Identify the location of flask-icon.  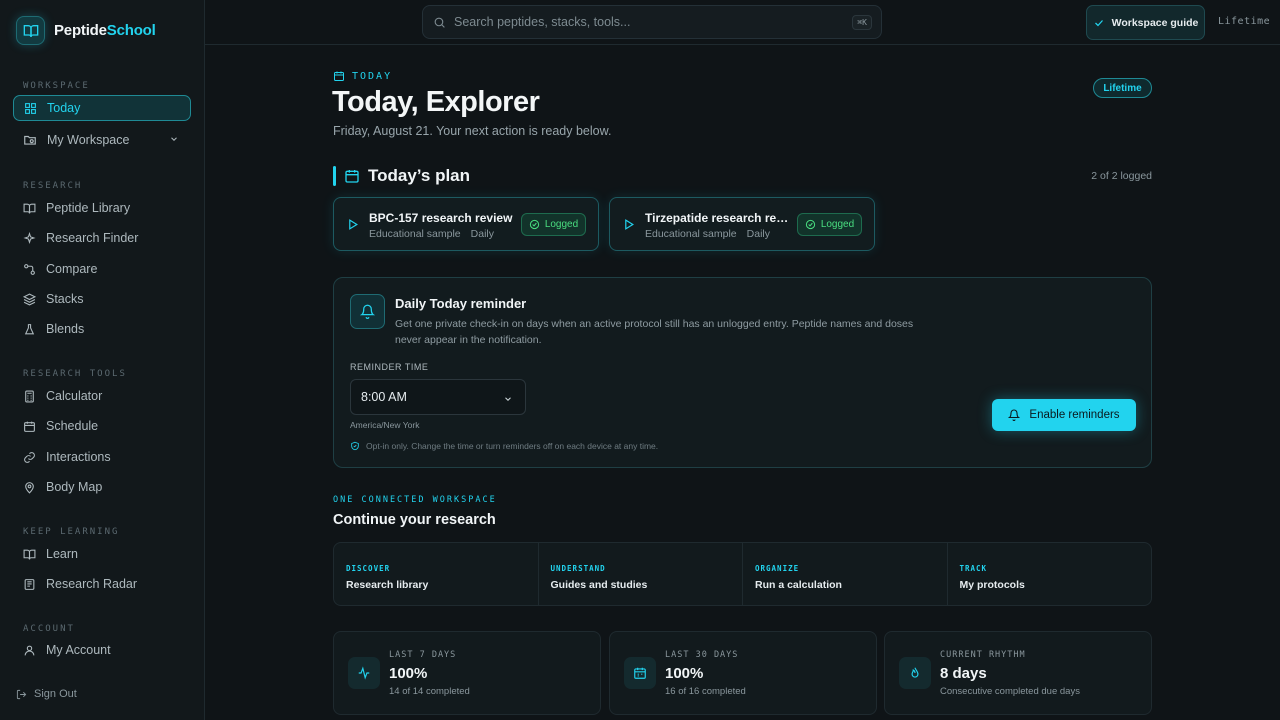
(29, 328).